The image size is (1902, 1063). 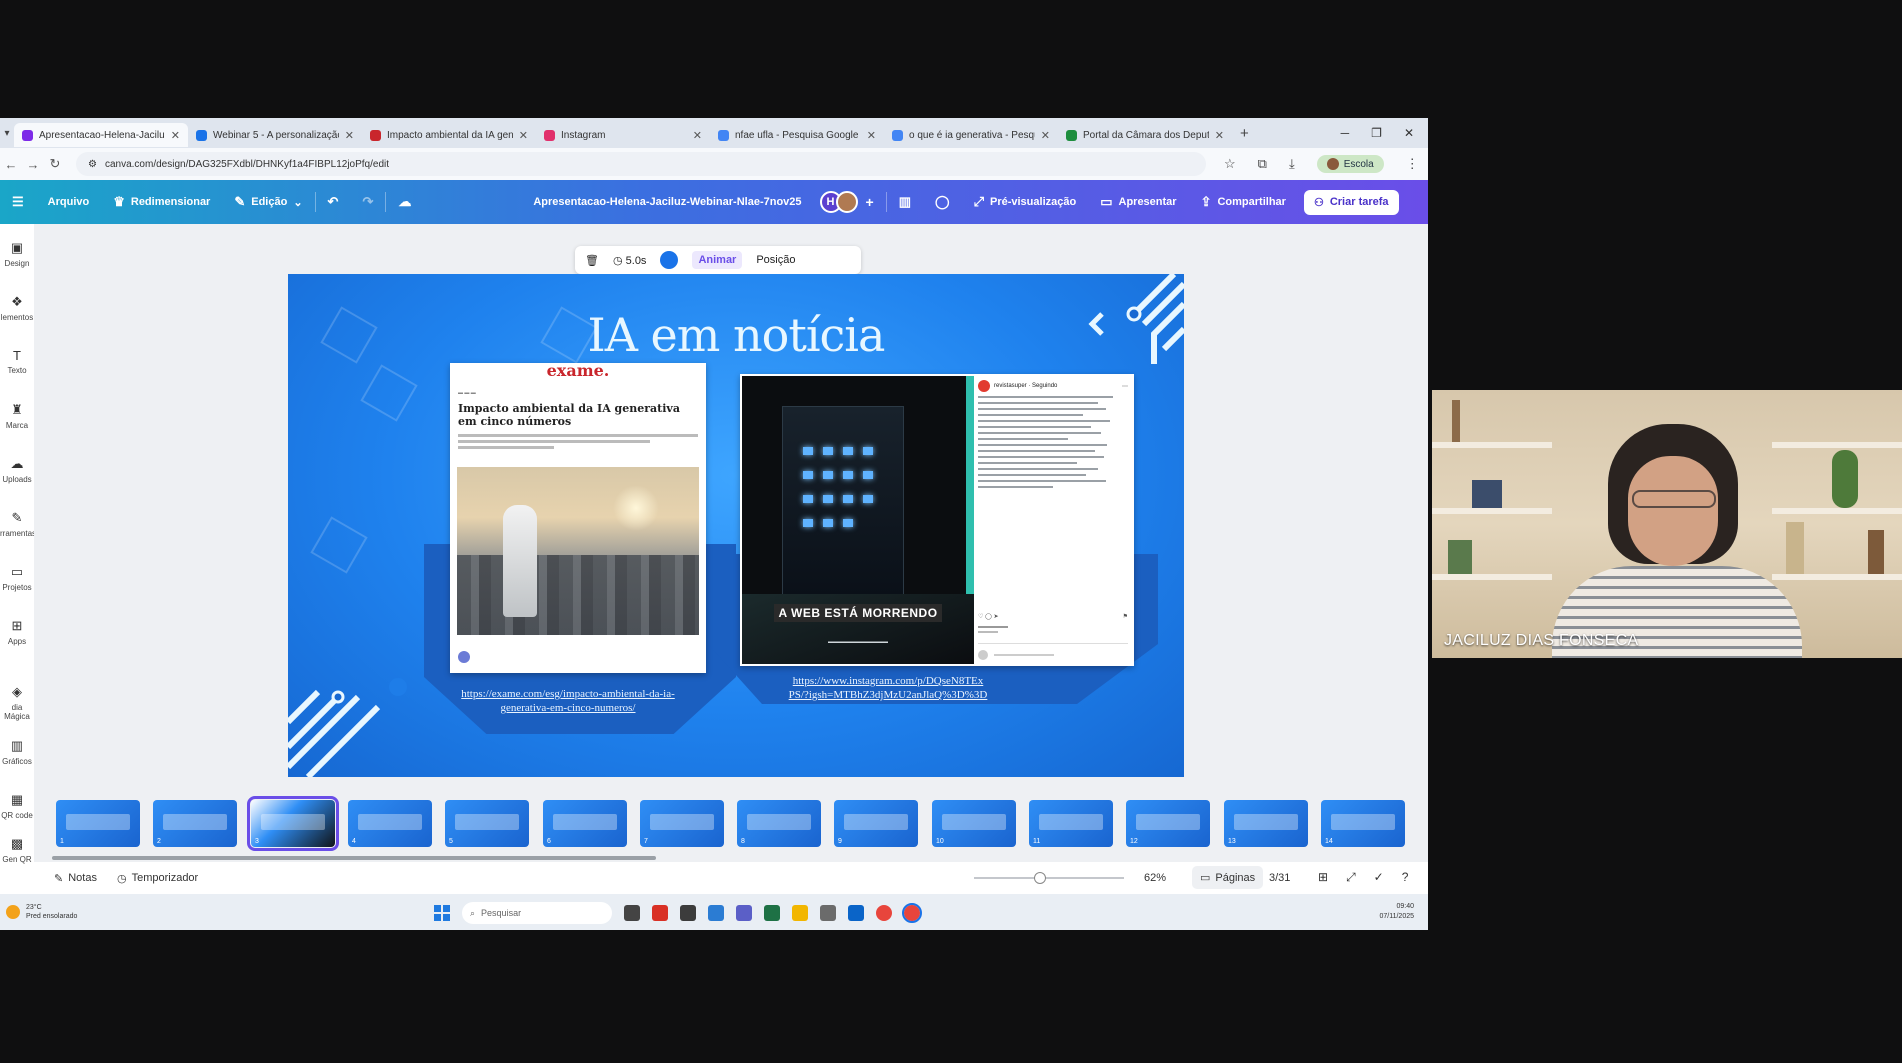 What do you see at coordinates (449, 135) in the screenshot?
I see `browser-tab: Impacto ambiental da IA gene ✕` at bounding box center [449, 135].